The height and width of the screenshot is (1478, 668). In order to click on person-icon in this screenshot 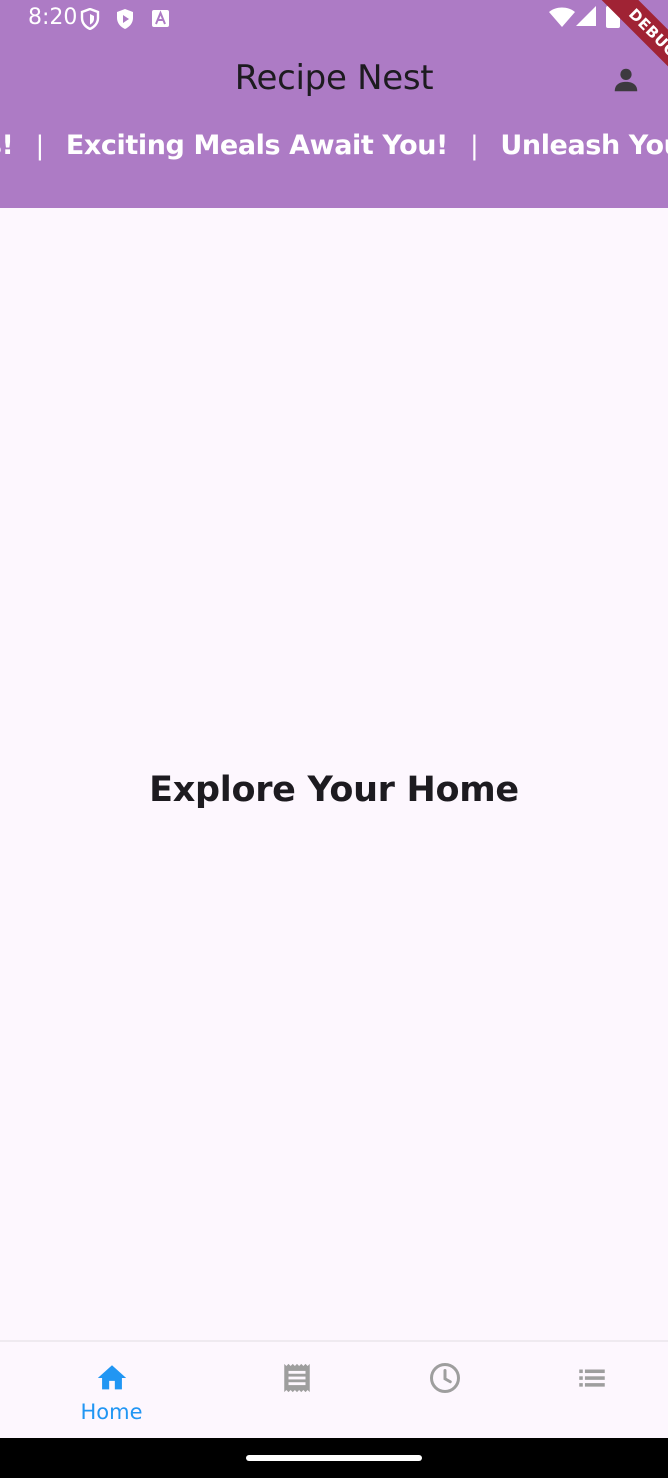, I will do `click(626, 82)`.